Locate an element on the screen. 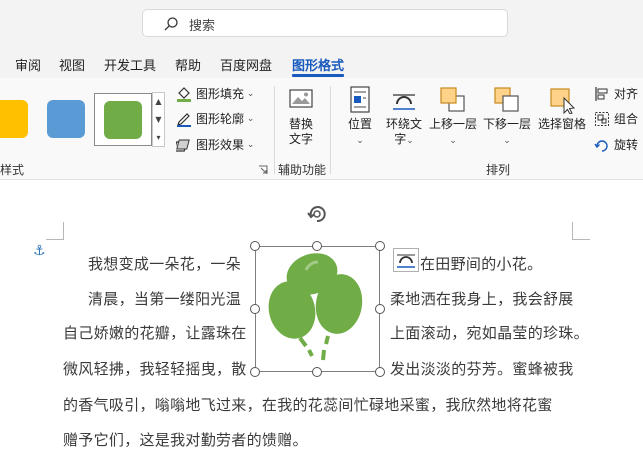  group-label-arrange: 排列 is located at coordinates (498, 170).